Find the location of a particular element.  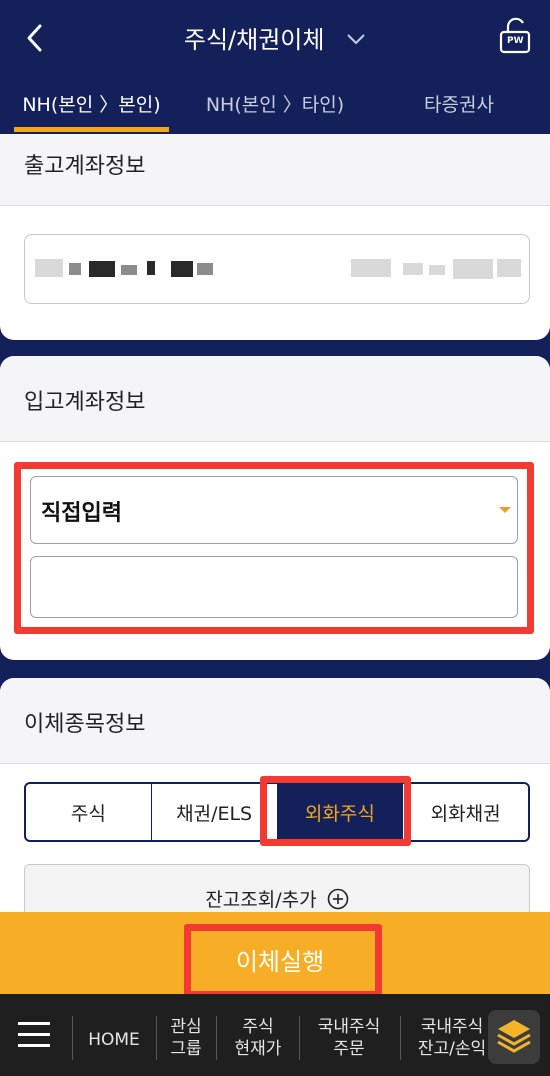

segment-stock: 주식 is located at coordinates (89, 812).